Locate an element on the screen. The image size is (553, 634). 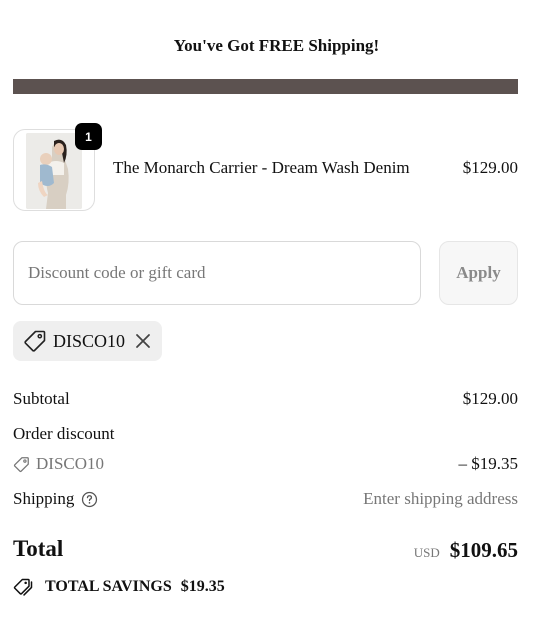
total-amount-group: USD $109.65 is located at coordinates (466, 550).